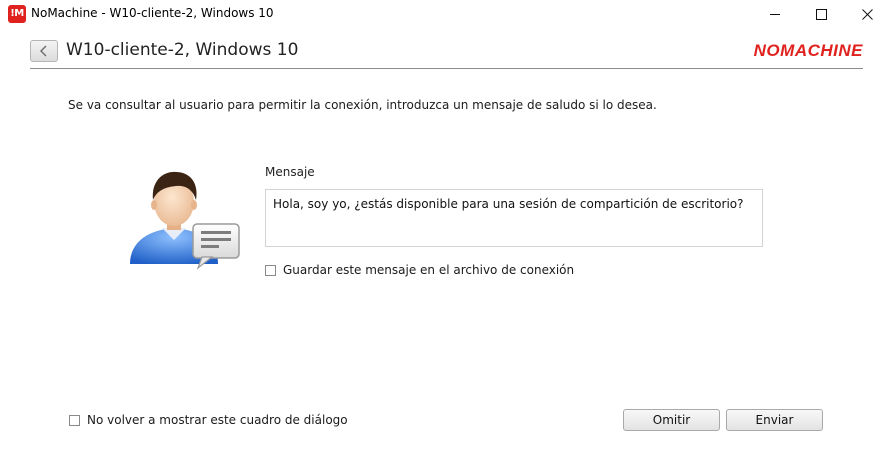  What do you see at coordinates (74, 420) in the screenshot?
I see `dont-show-again-checkbox` at bounding box center [74, 420].